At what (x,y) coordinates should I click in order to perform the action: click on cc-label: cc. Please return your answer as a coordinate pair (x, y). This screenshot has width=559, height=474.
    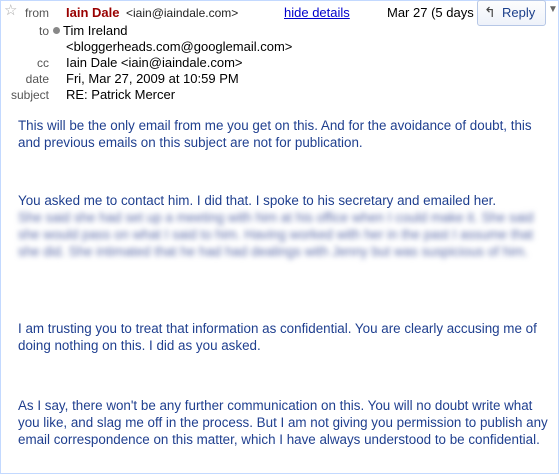
    Looking at the image, I should click on (43, 63).